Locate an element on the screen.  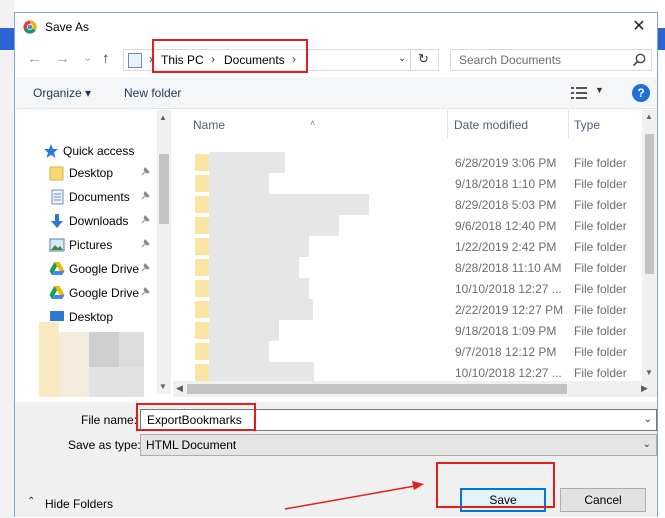
sidebar-item-downloads: Downloads is located at coordinates (104, 221).